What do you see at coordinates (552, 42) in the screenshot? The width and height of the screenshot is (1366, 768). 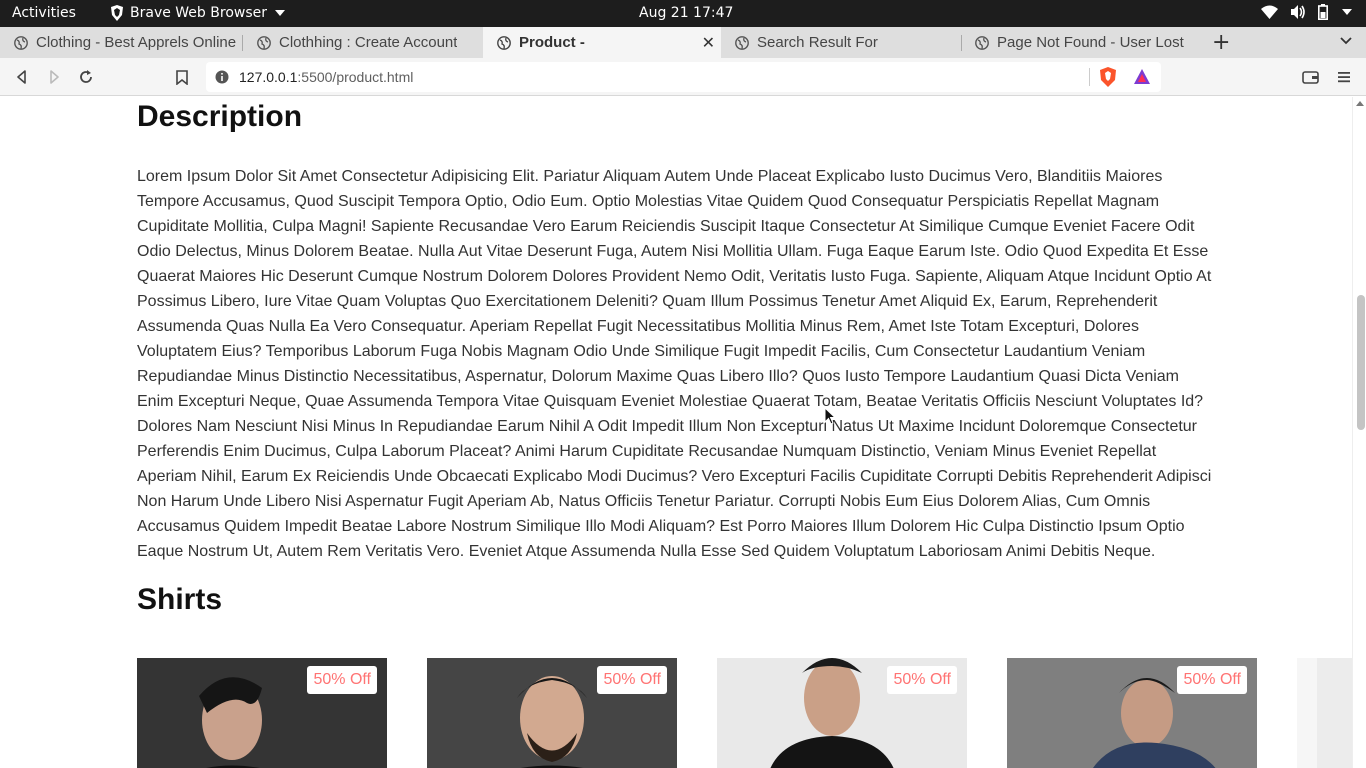 I see `tab-title: Product -` at bounding box center [552, 42].